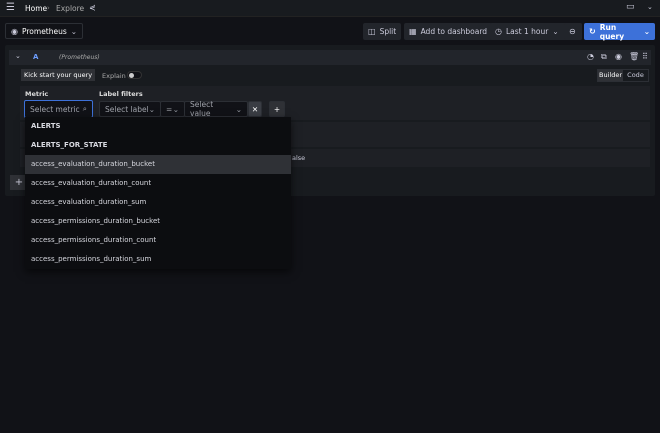 The height and width of the screenshot is (433, 660). I want to click on remove-filter-button: ✕, so click(255, 109).